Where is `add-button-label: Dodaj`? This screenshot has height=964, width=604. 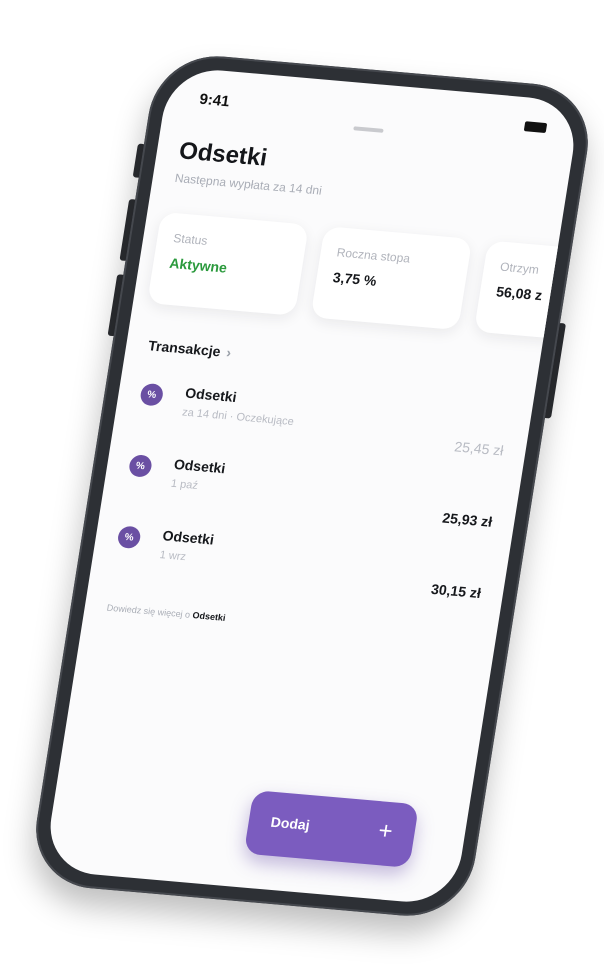 add-button-label: Dodaj is located at coordinates (290, 823).